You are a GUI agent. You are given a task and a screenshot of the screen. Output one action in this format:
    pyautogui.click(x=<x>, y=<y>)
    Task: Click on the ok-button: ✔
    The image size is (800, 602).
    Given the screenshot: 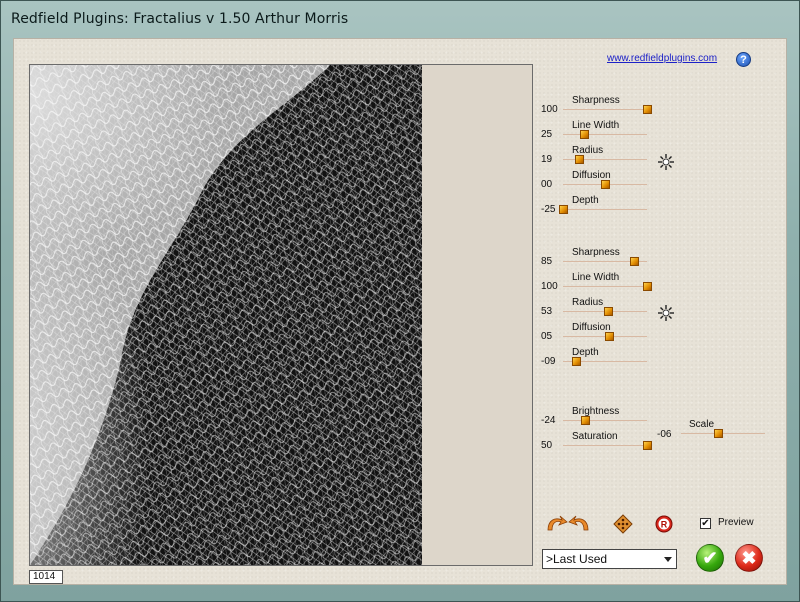 What is the action you would take?
    pyautogui.click(x=710, y=558)
    